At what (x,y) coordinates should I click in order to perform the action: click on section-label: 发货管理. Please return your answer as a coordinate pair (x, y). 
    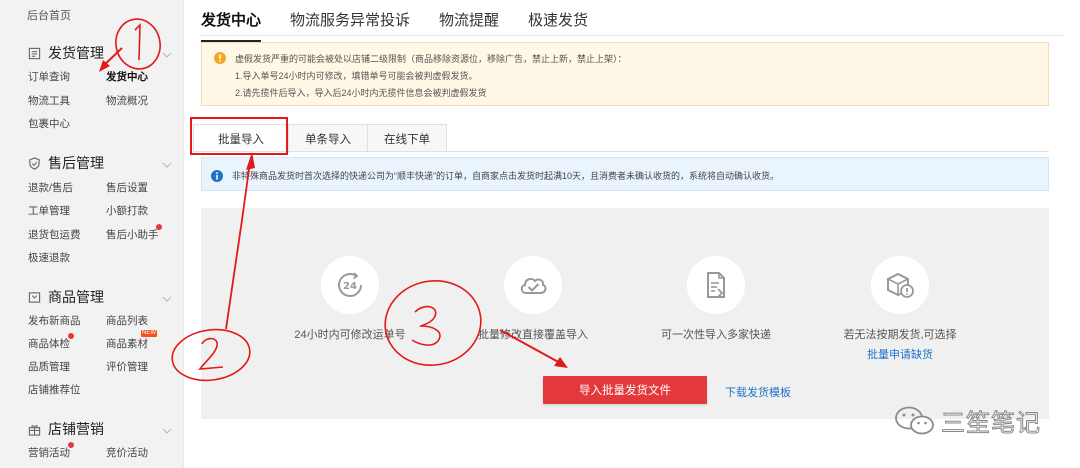
    Looking at the image, I should click on (76, 53).